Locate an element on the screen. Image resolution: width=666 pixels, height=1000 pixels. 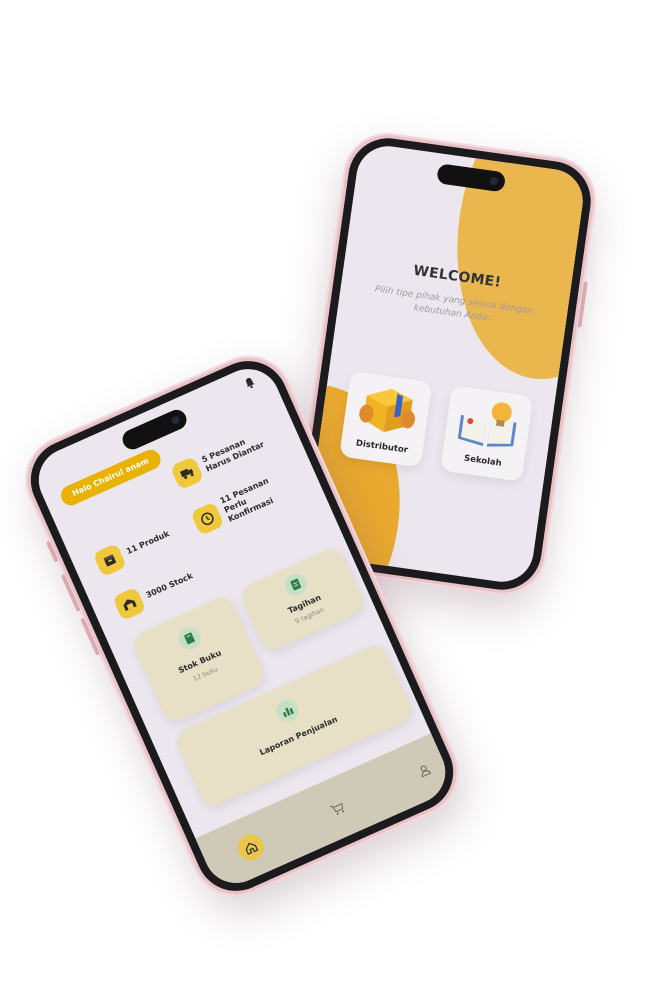
book-lightbulb-icon is located at coordinates (487, 424).